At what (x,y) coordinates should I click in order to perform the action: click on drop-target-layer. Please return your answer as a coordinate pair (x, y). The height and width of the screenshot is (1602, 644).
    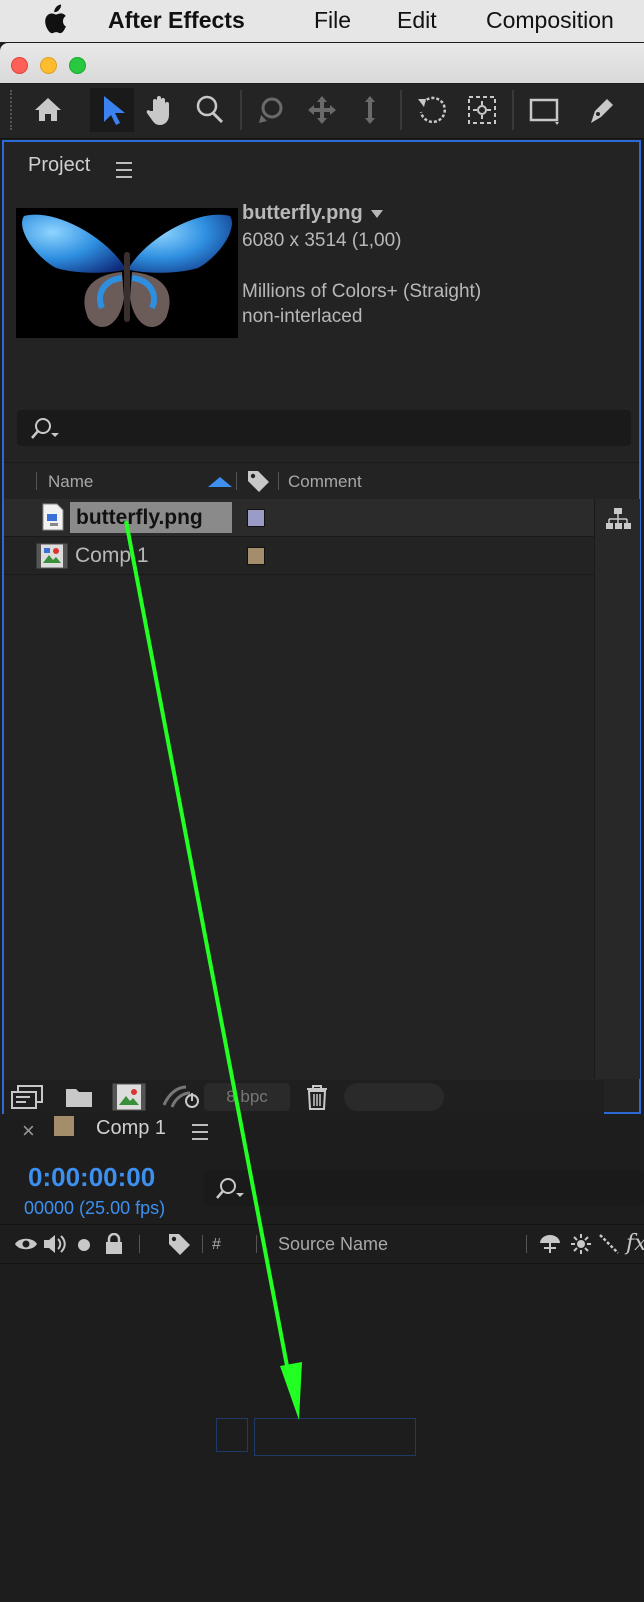
    Looking at the image, I should click on (335, 1437).